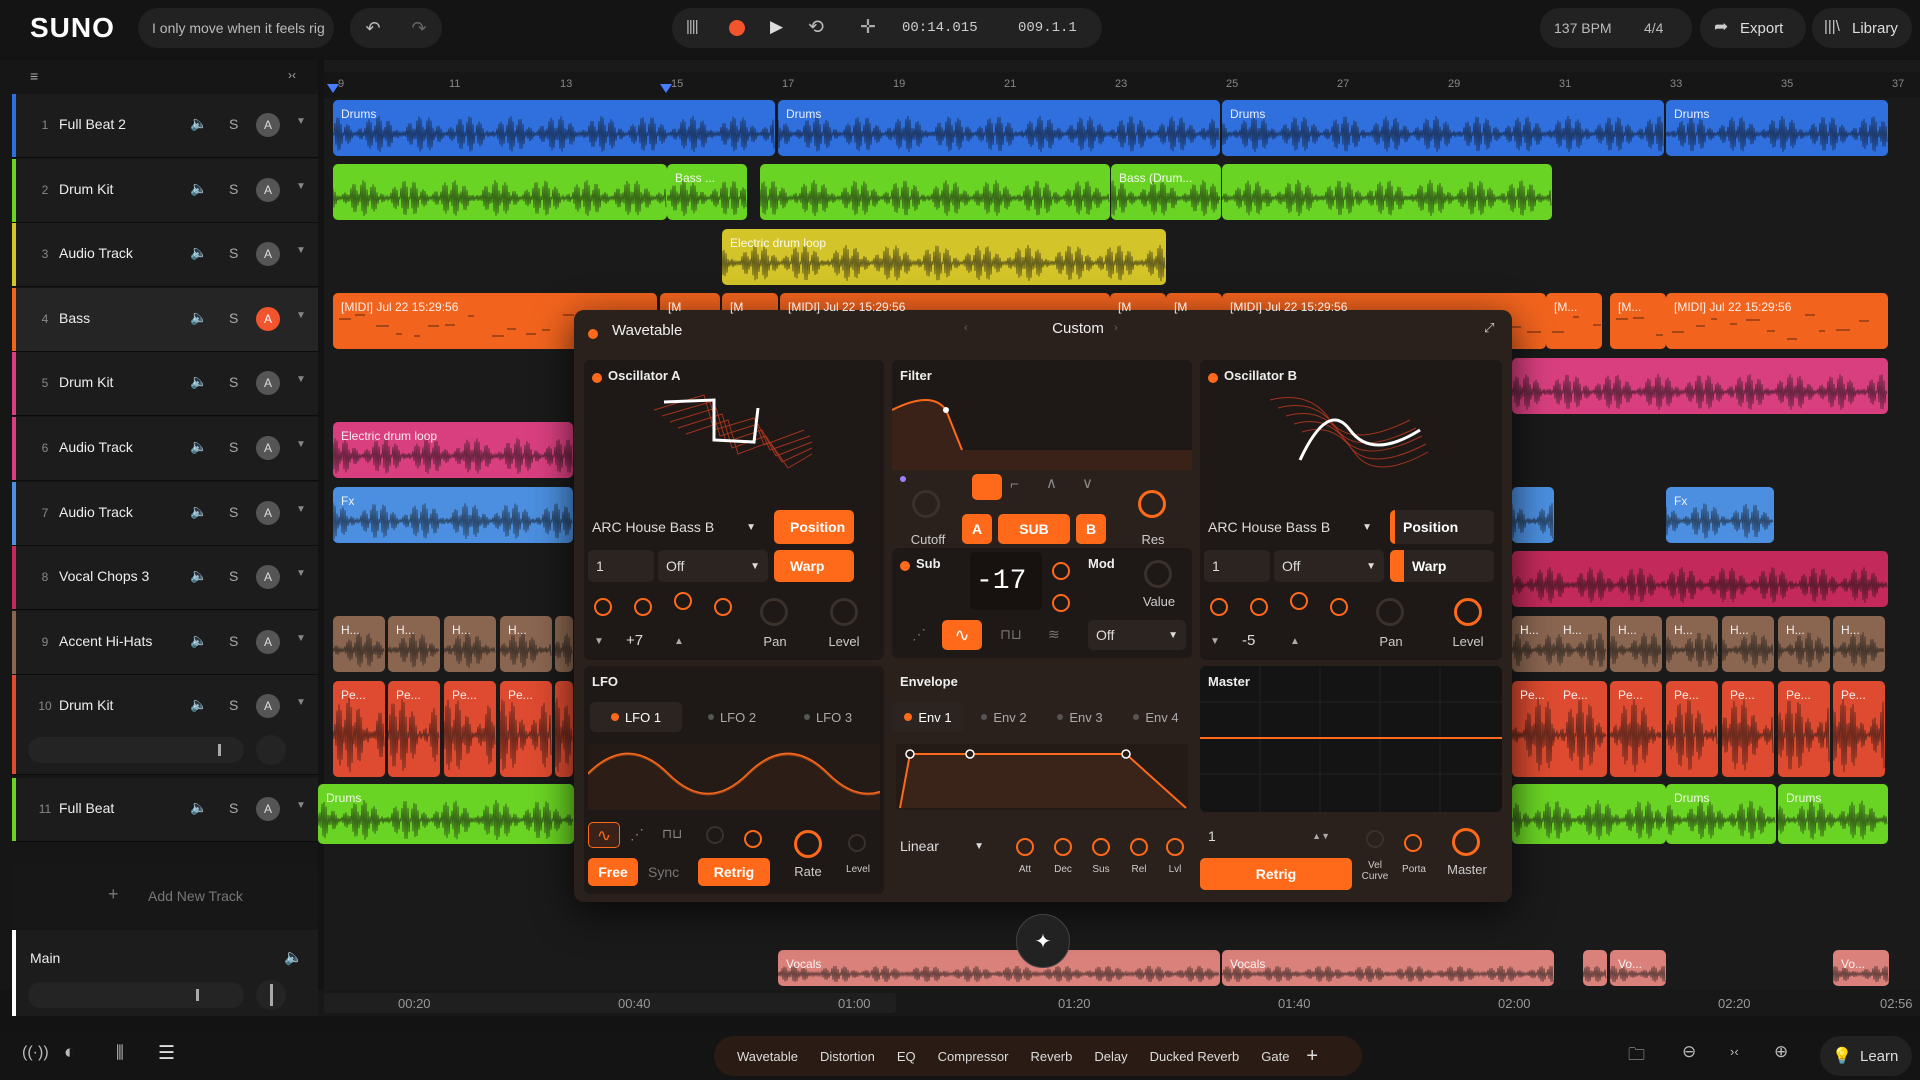  What do you see at coordinates (599, 641) in the screenshot?
I see `osc-a-semi-down: ▼` at bounding box center [599, 641].